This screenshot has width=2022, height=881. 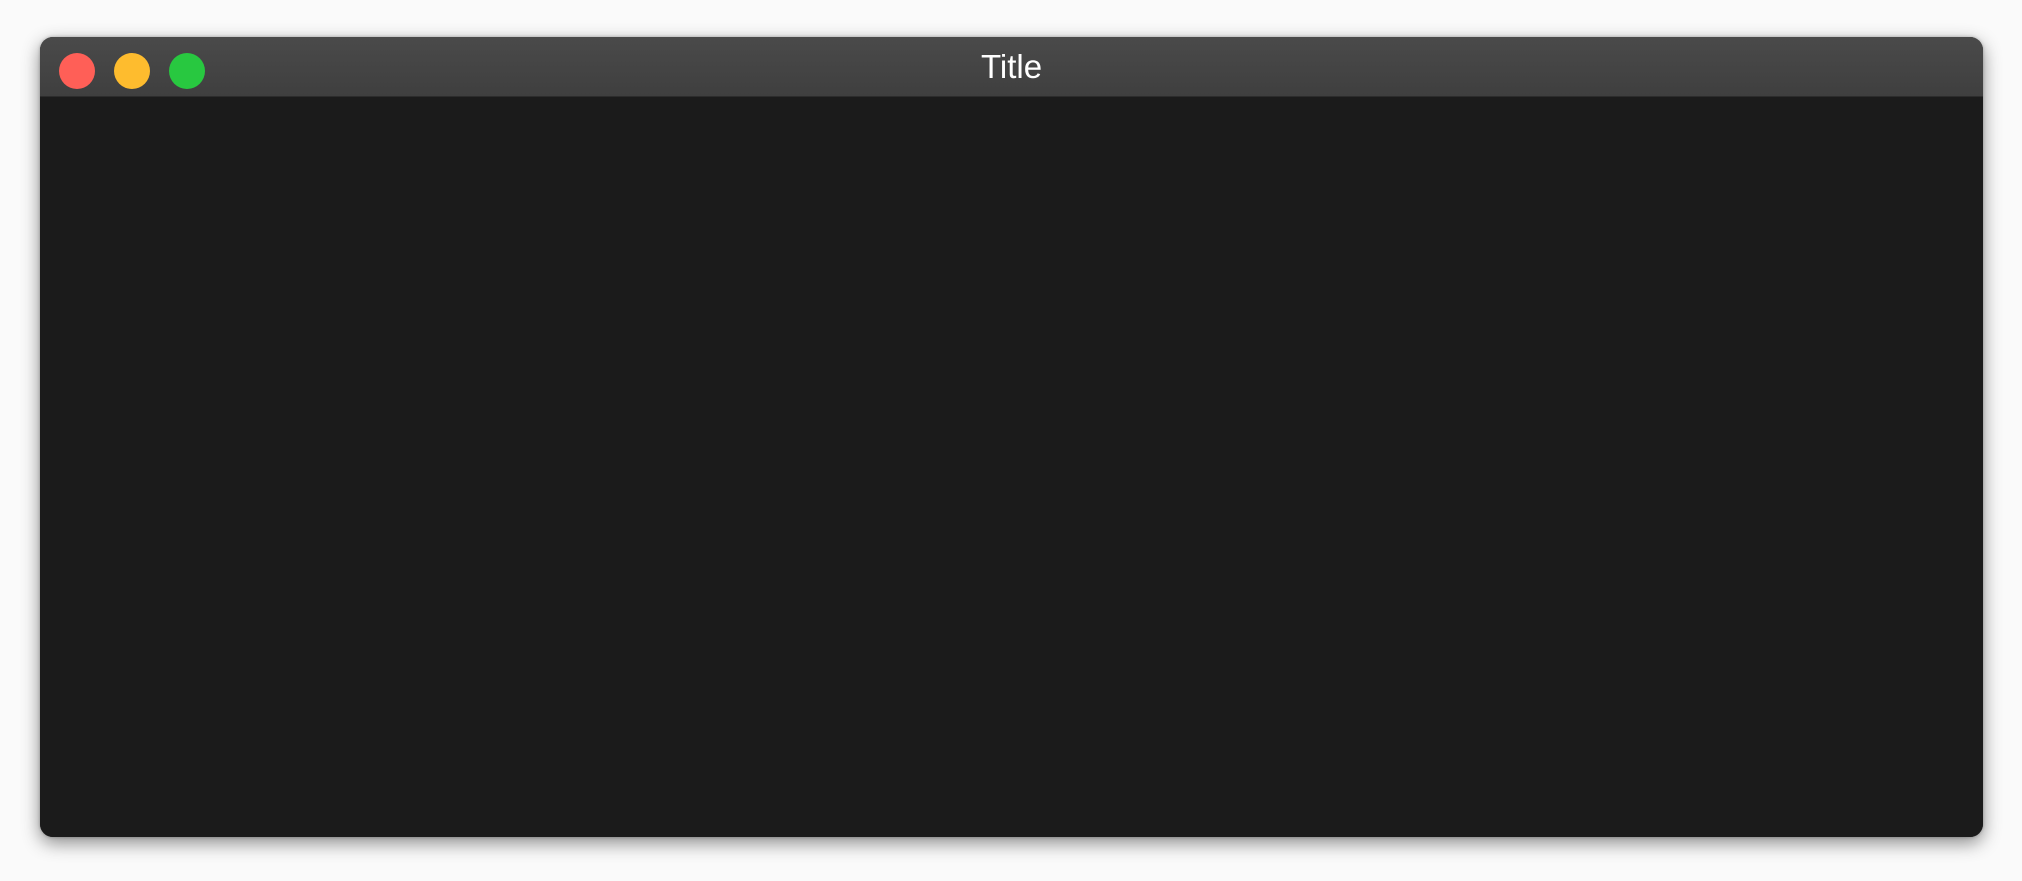 I want to click on title-bar: Title, so click(x=1011, y=67).